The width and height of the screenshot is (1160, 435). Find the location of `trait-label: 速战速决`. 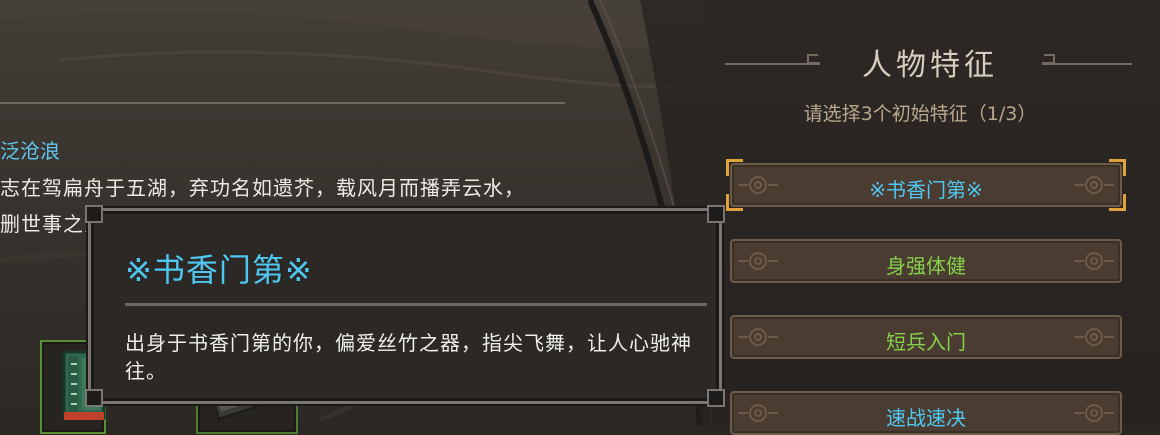

trait-label: 速战速决 is located at coordinates (926, 418).